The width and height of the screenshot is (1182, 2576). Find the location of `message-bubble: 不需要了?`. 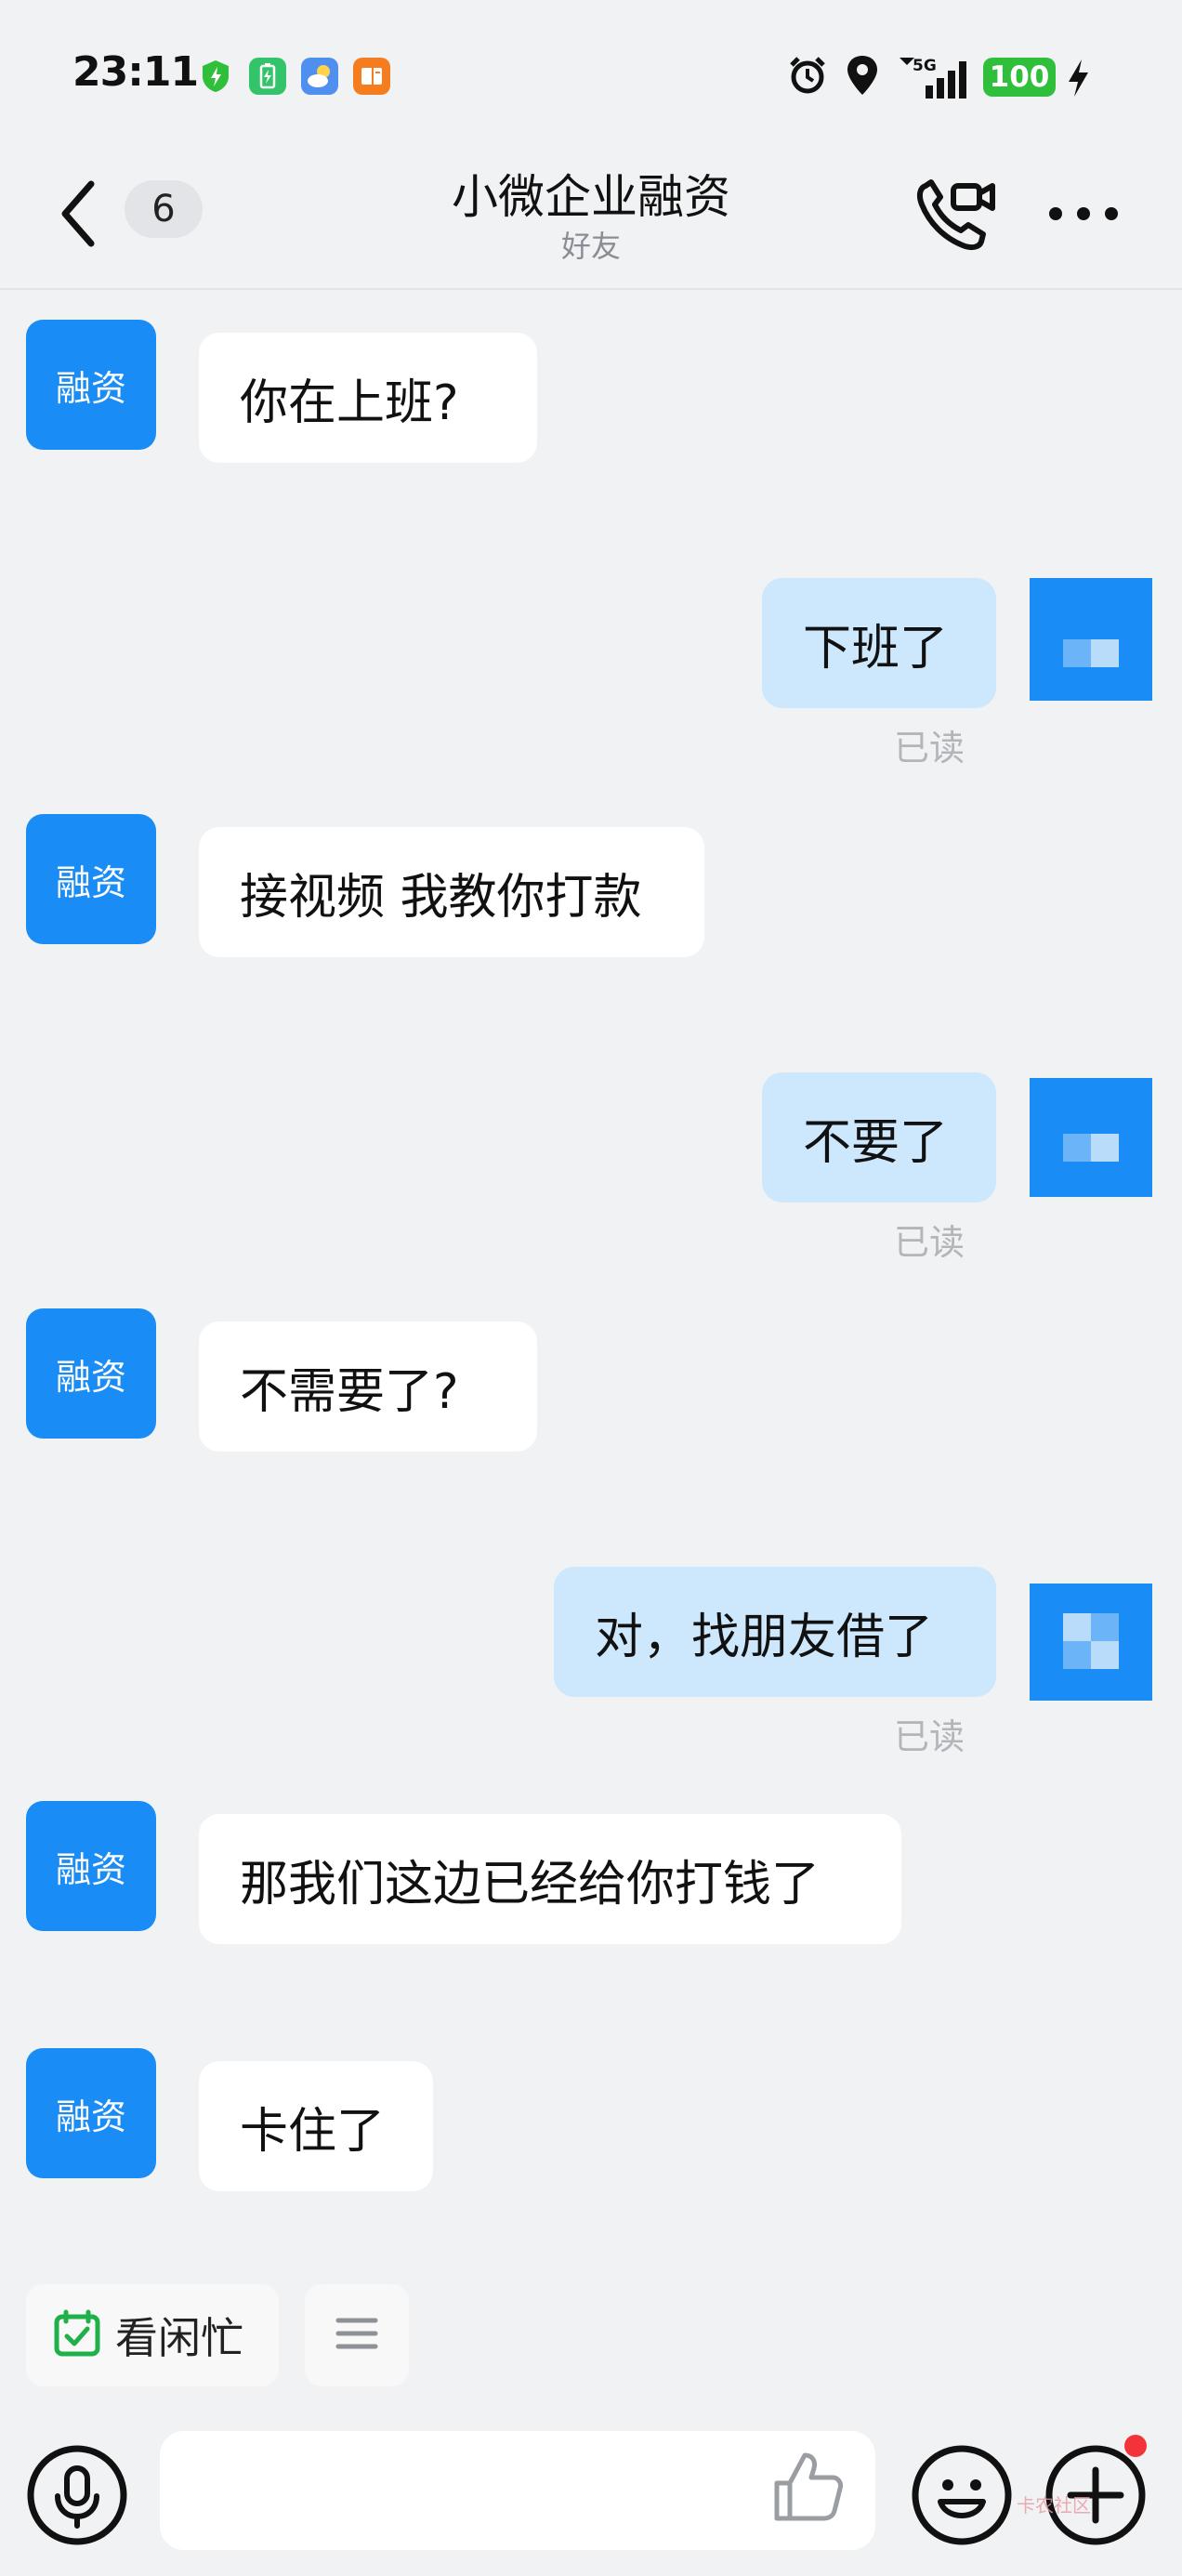

message-bubble: 不需要了? is located at coordinates (368, 1386).